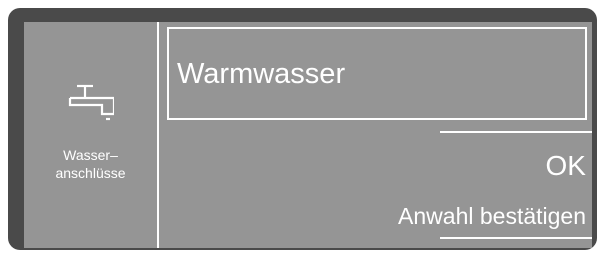 The height and width of the screenshot is (258, 605). I want to click on sidebar-label: Wasser– anschlüsse, so click(90, 164).